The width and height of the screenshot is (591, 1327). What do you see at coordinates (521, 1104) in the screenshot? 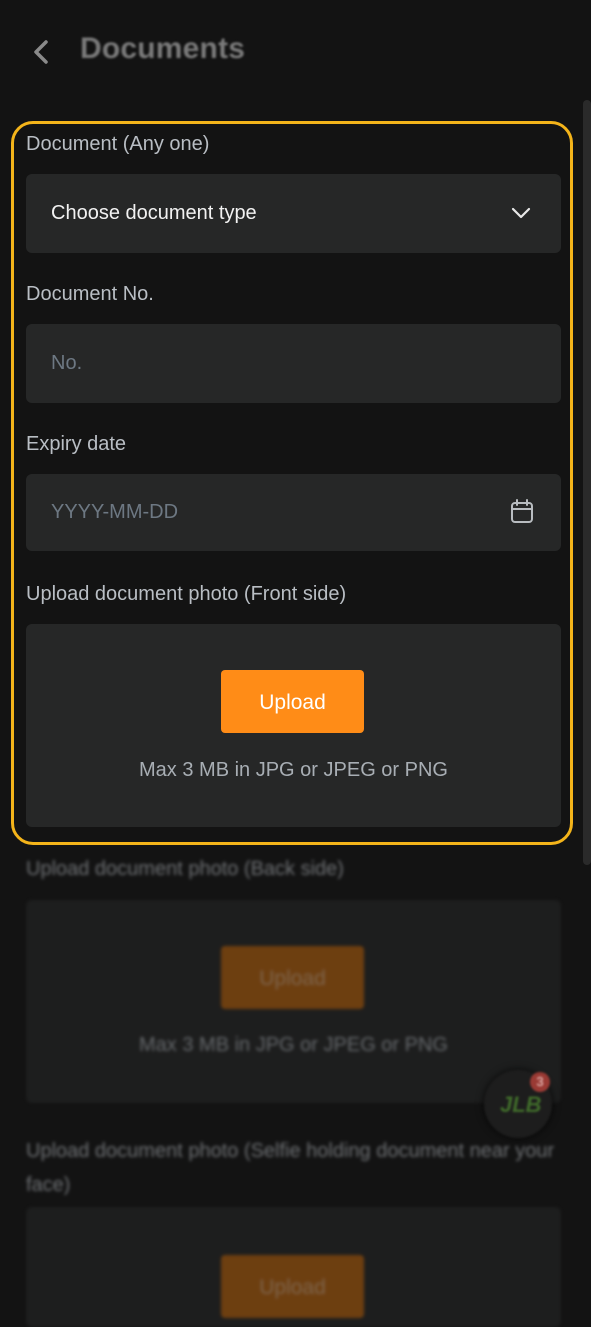
I see `chat-logo: JLB` at bounding box center [521, 1104].